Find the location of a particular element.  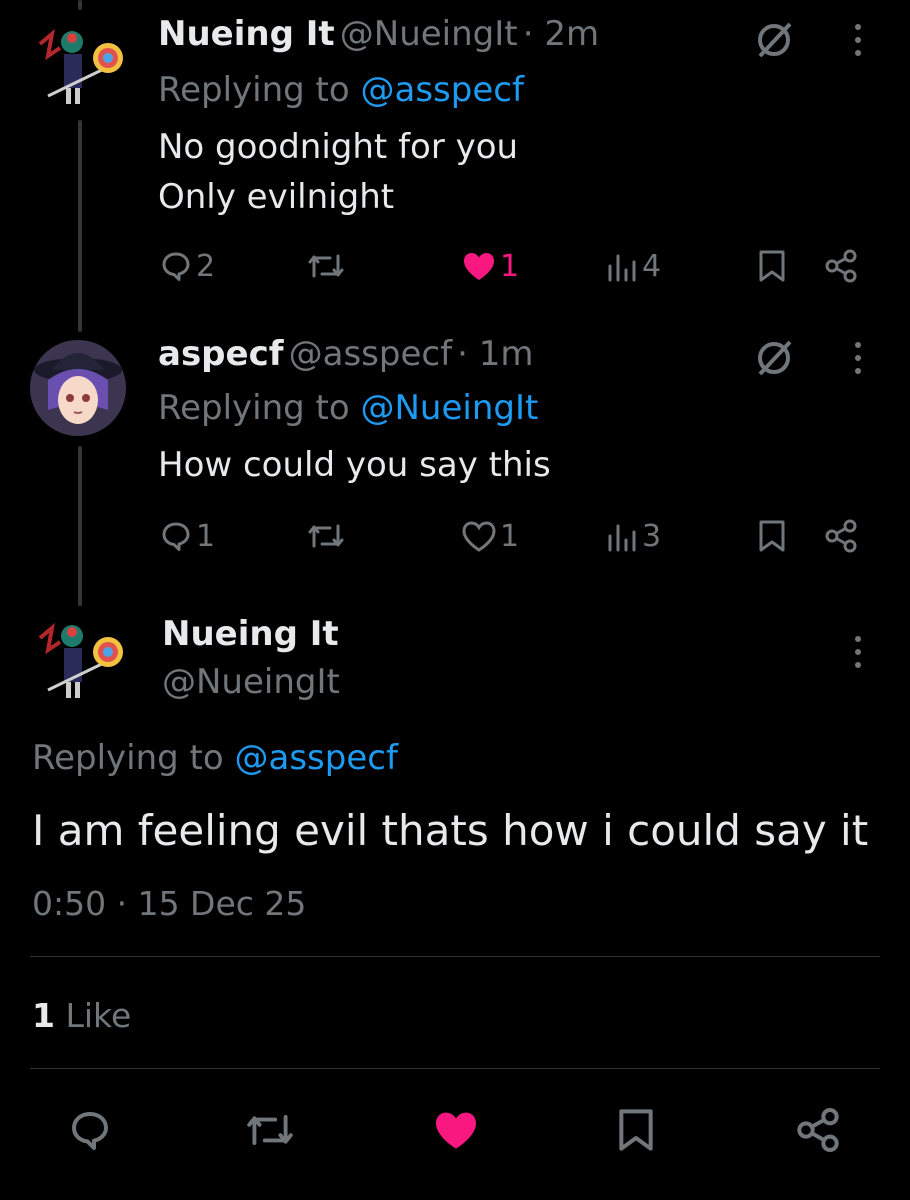

main-timestamp: 0:50 · 15 Dec 25 is located at coordinates (169, 903).